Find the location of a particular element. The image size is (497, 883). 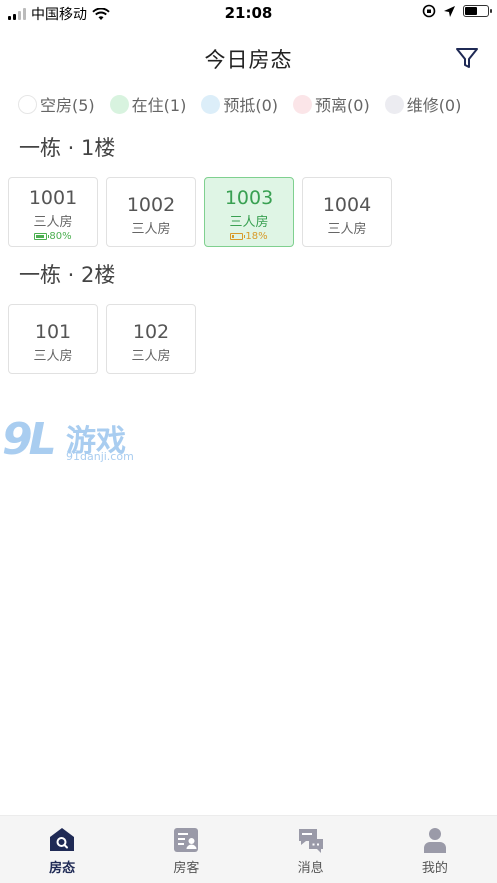

funnel-icon is located at coordinates (467, 58).